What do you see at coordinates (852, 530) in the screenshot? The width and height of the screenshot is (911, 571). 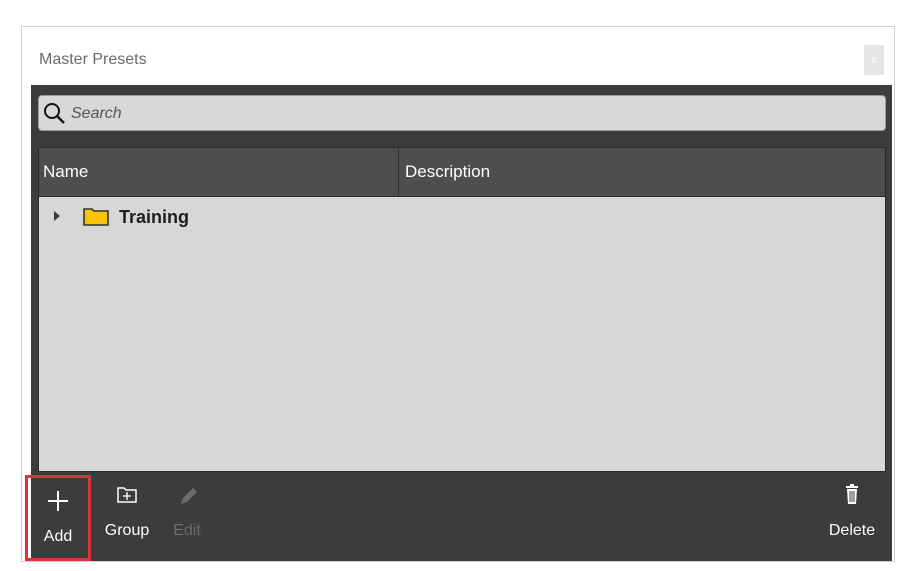 I see `delete-label: Delete` at bounding box center [852, 530].